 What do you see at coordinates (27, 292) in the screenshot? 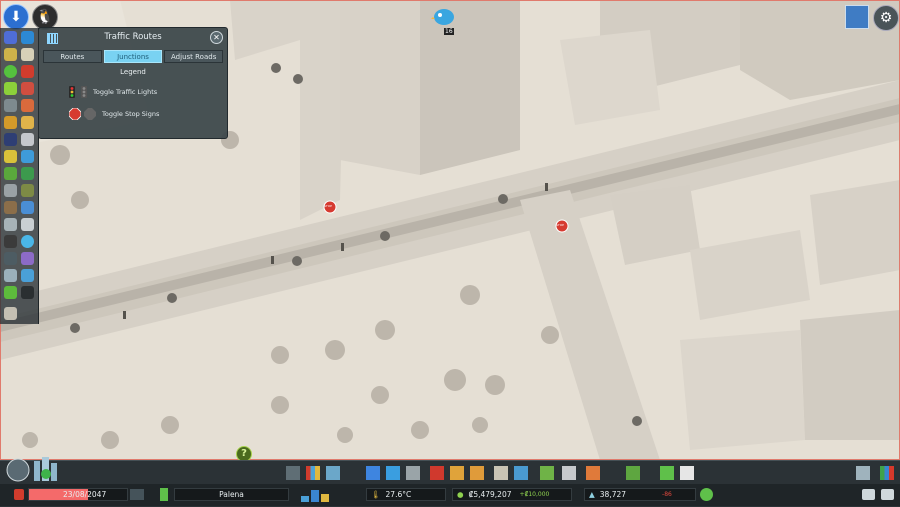
I see `dots-icon` at bounding box center [27, 292].